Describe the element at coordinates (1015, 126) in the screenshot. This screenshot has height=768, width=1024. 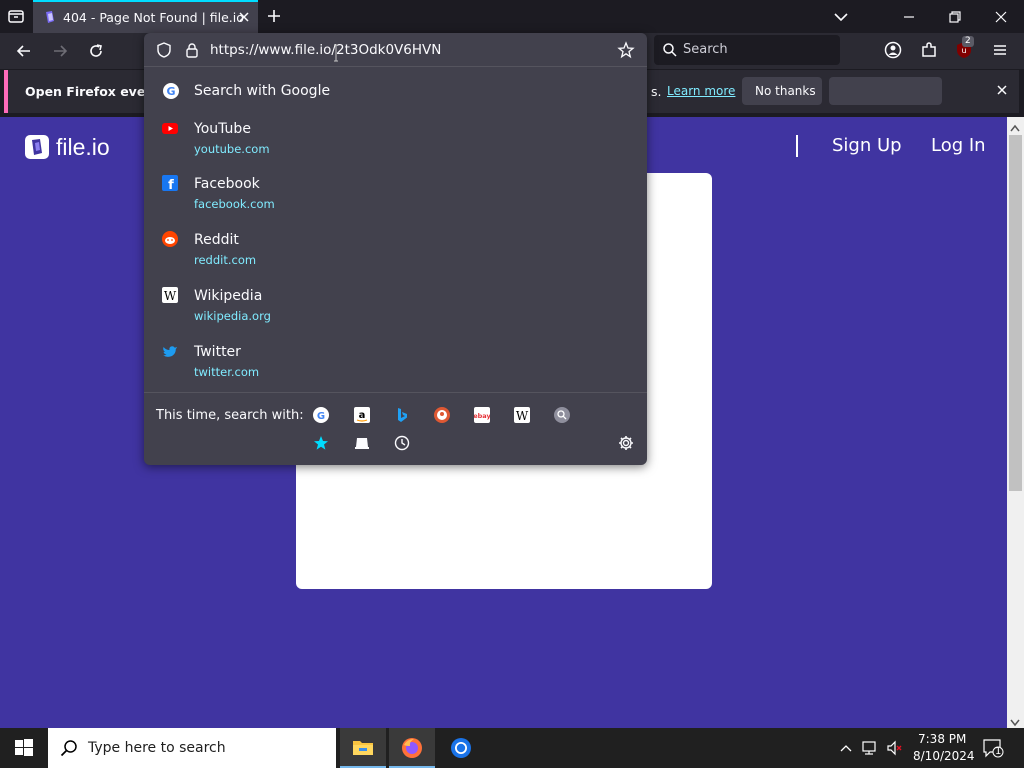
I see `scroll-up-icon` at that location.